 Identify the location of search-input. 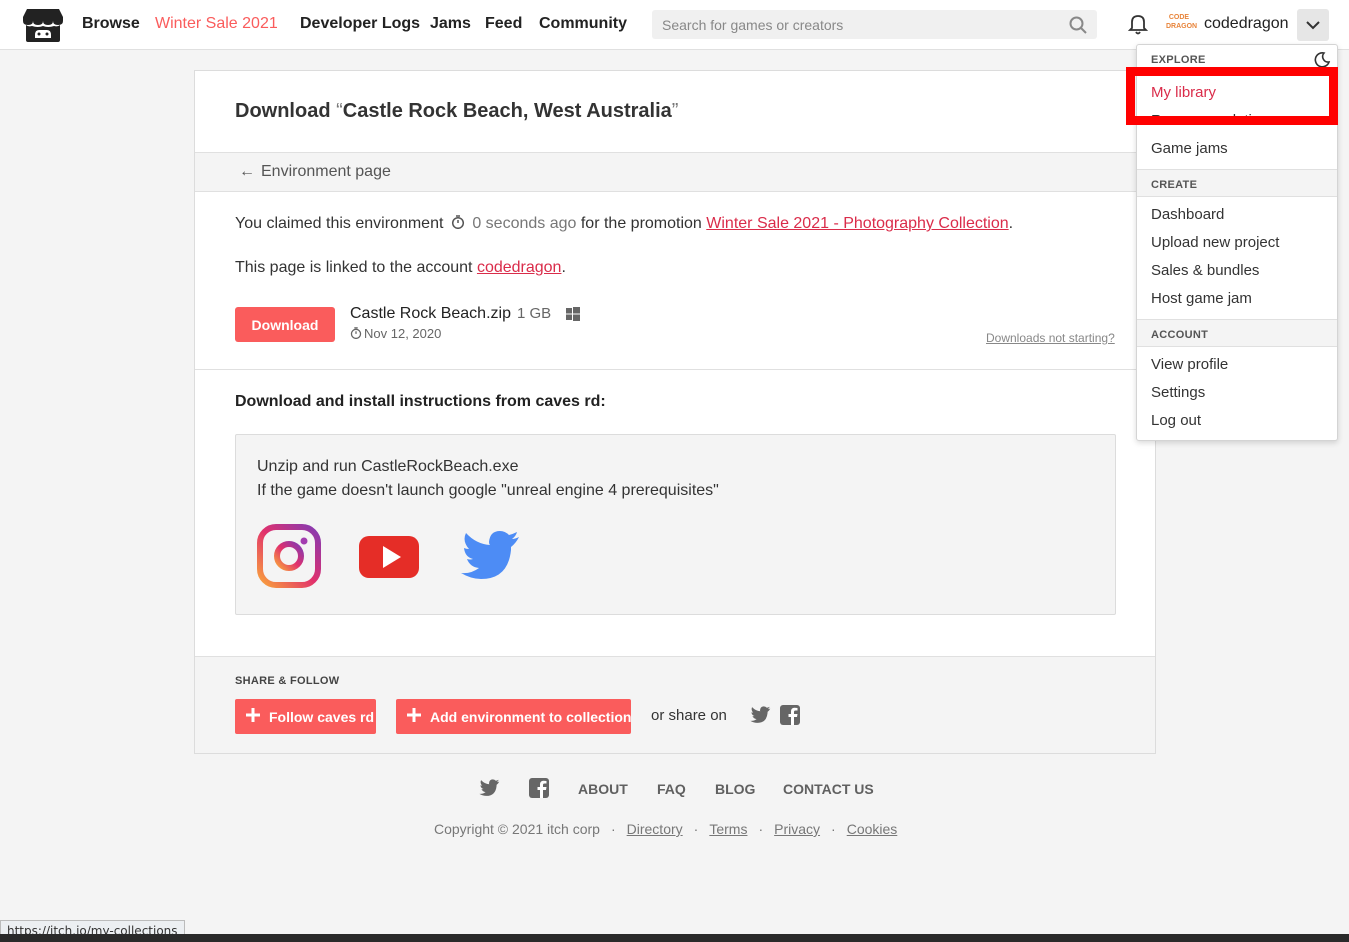
(857, 24).